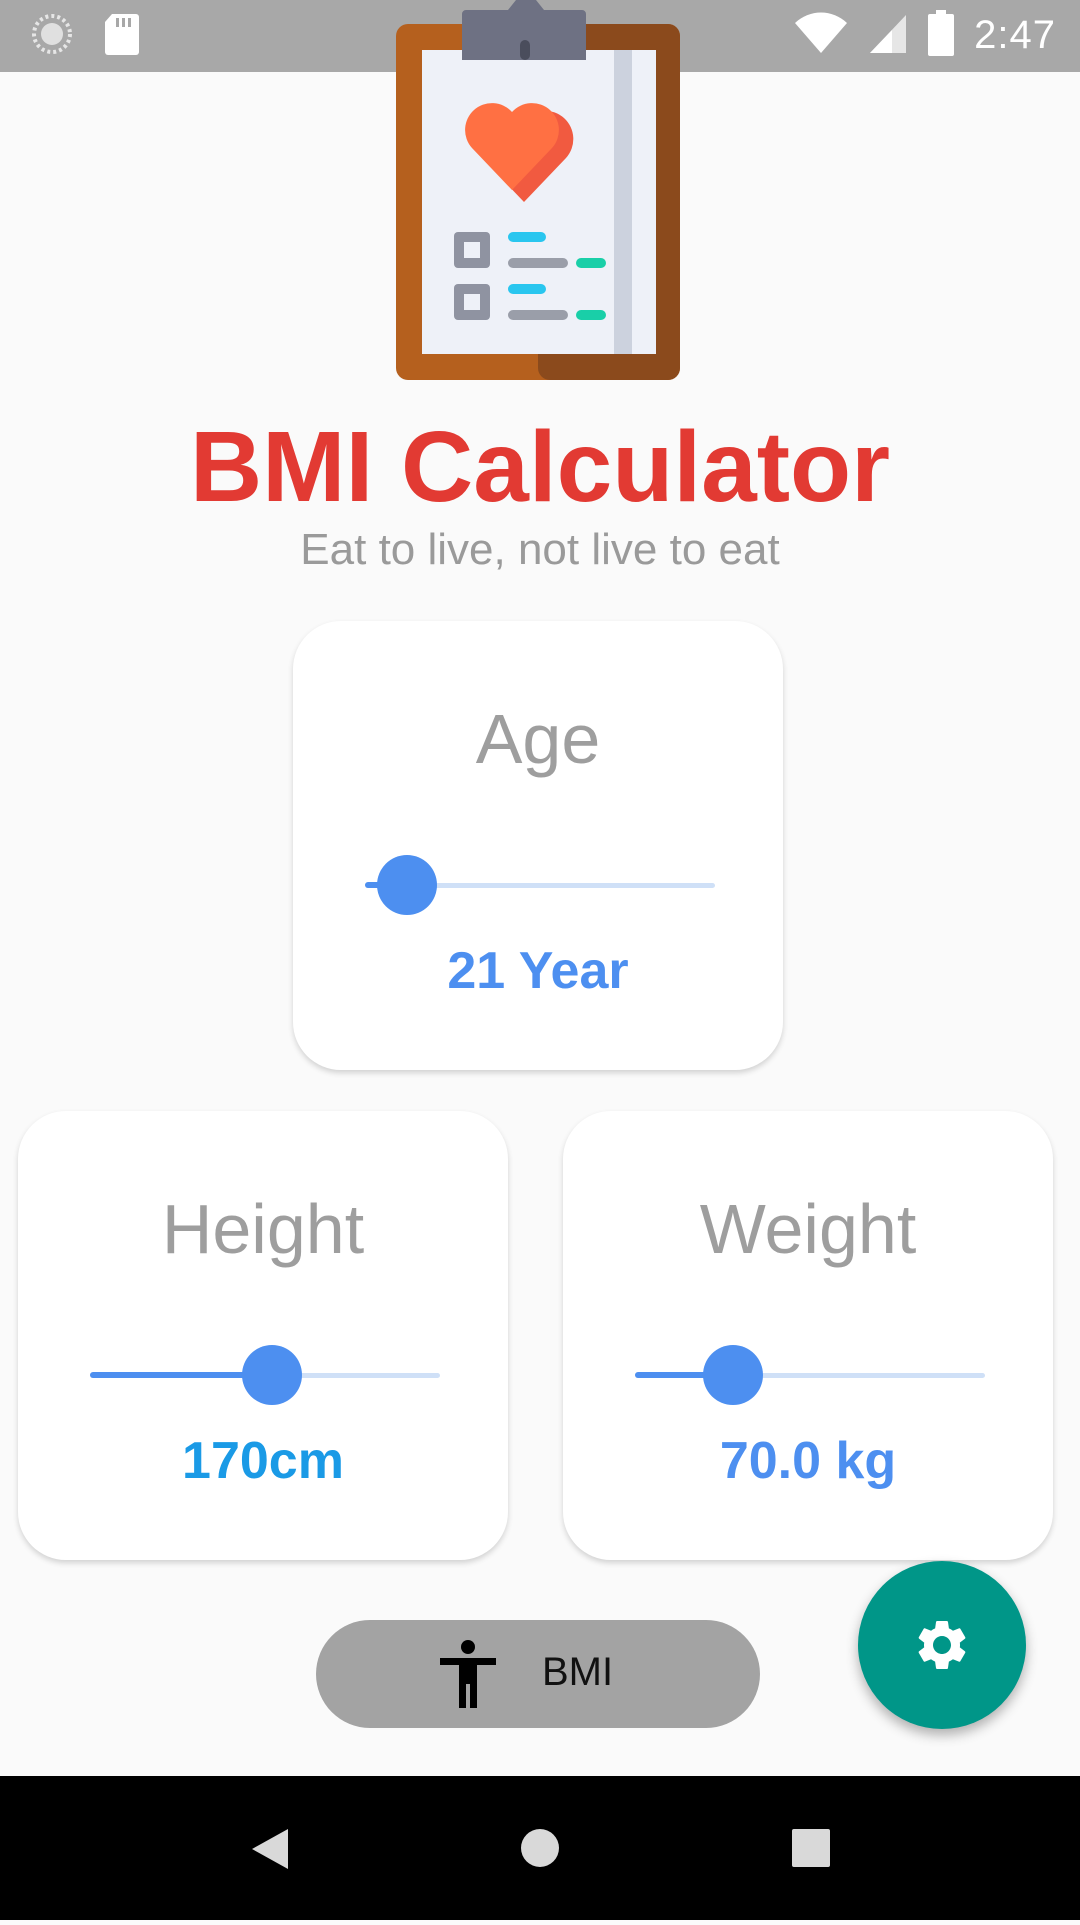  I want to click on home-icon, so click(540, 1848).